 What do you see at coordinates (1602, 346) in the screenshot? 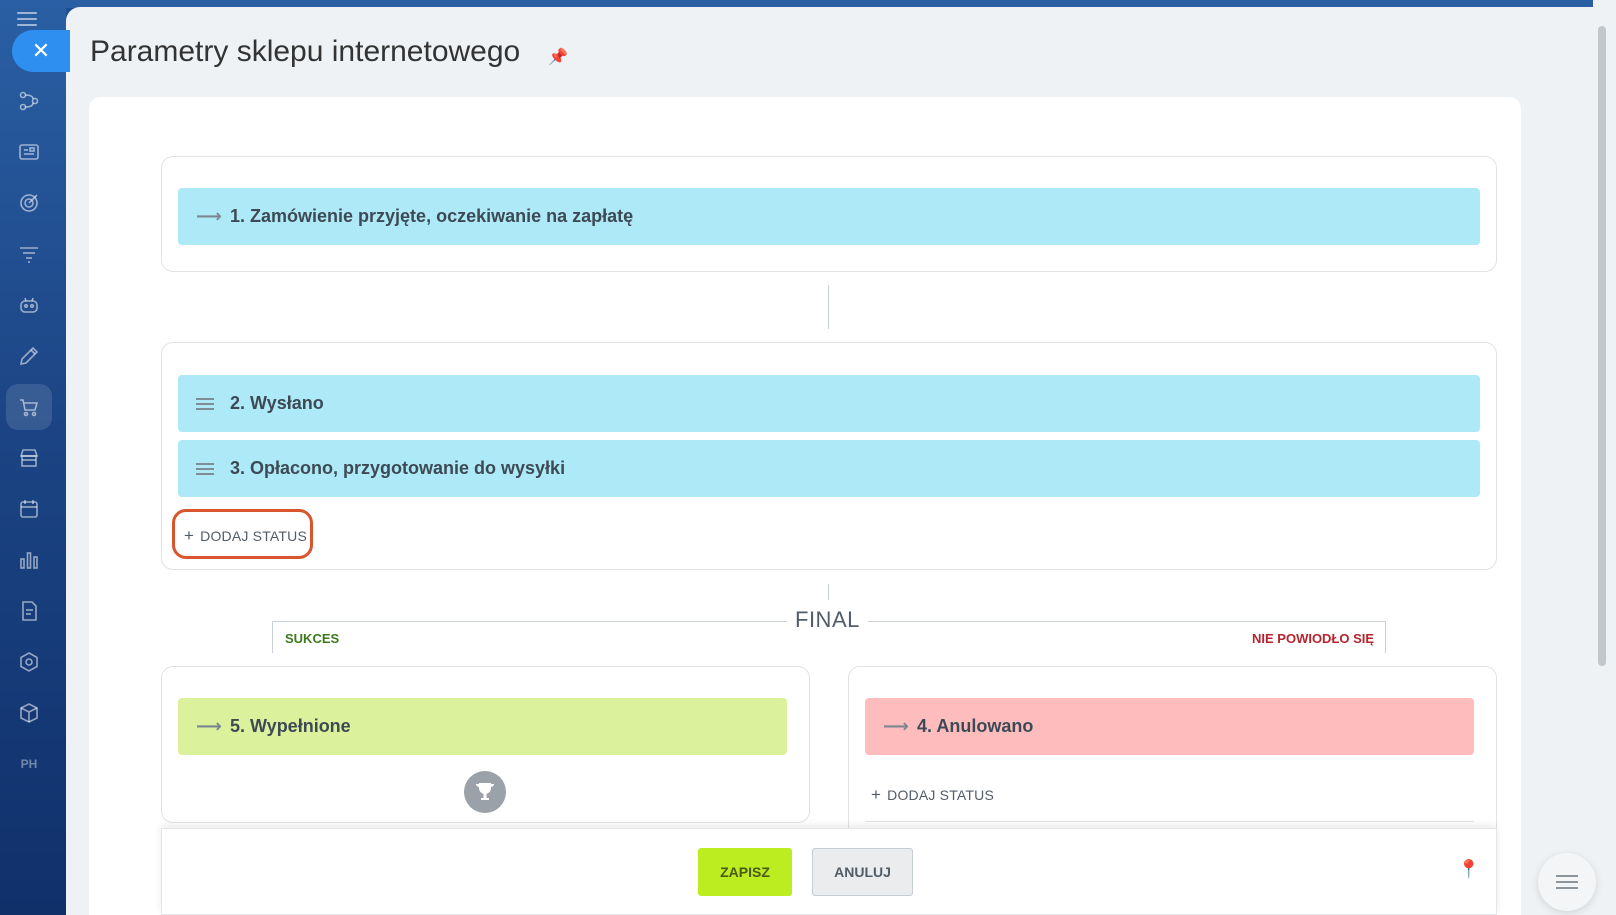
I see `scrollbar-thumb` at bounding box center [1602, 346].